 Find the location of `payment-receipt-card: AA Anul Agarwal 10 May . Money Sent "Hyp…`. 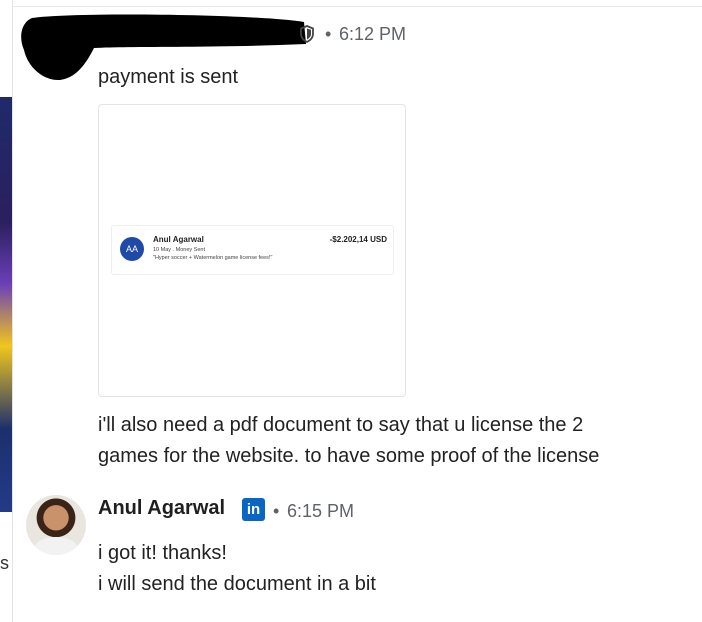

payment-receipt-card: AA Anul Agarwal 10 May . Money Sent "Hyp… is located at coordinates (252, 250).